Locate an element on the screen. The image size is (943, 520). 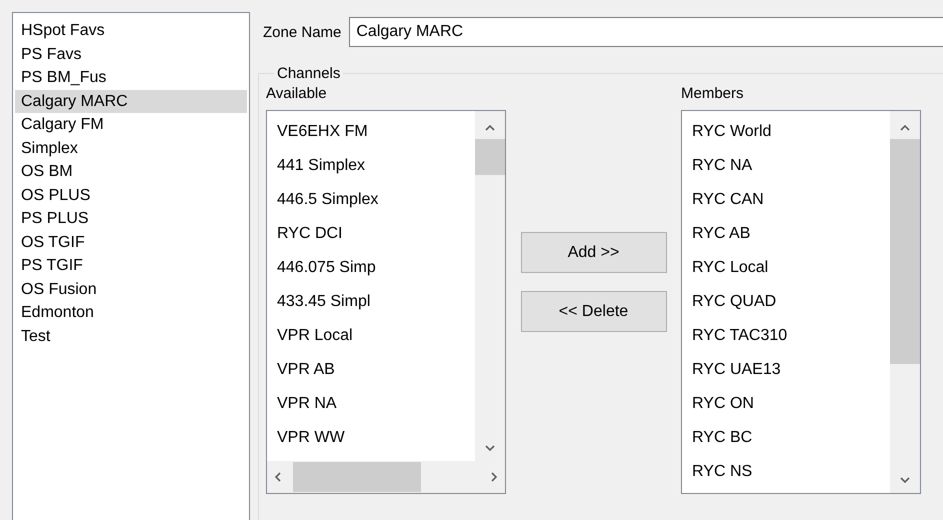
channel-item: RYC Local is located at coordinates (791, 268).